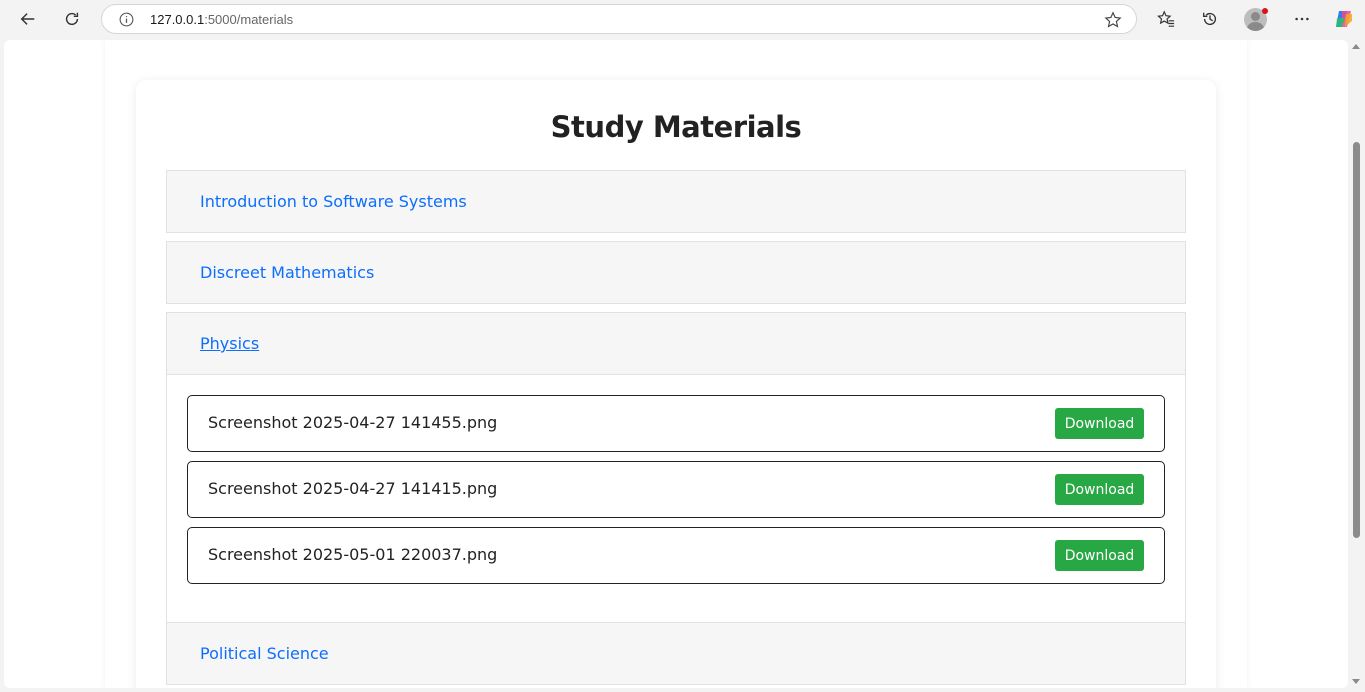 This screenshot has width=1365, height=692. Describe the element at coordinates (676, 201) in the screenshot. I see `subject-header-software-systems: Introduction to Software Systems` at that location.